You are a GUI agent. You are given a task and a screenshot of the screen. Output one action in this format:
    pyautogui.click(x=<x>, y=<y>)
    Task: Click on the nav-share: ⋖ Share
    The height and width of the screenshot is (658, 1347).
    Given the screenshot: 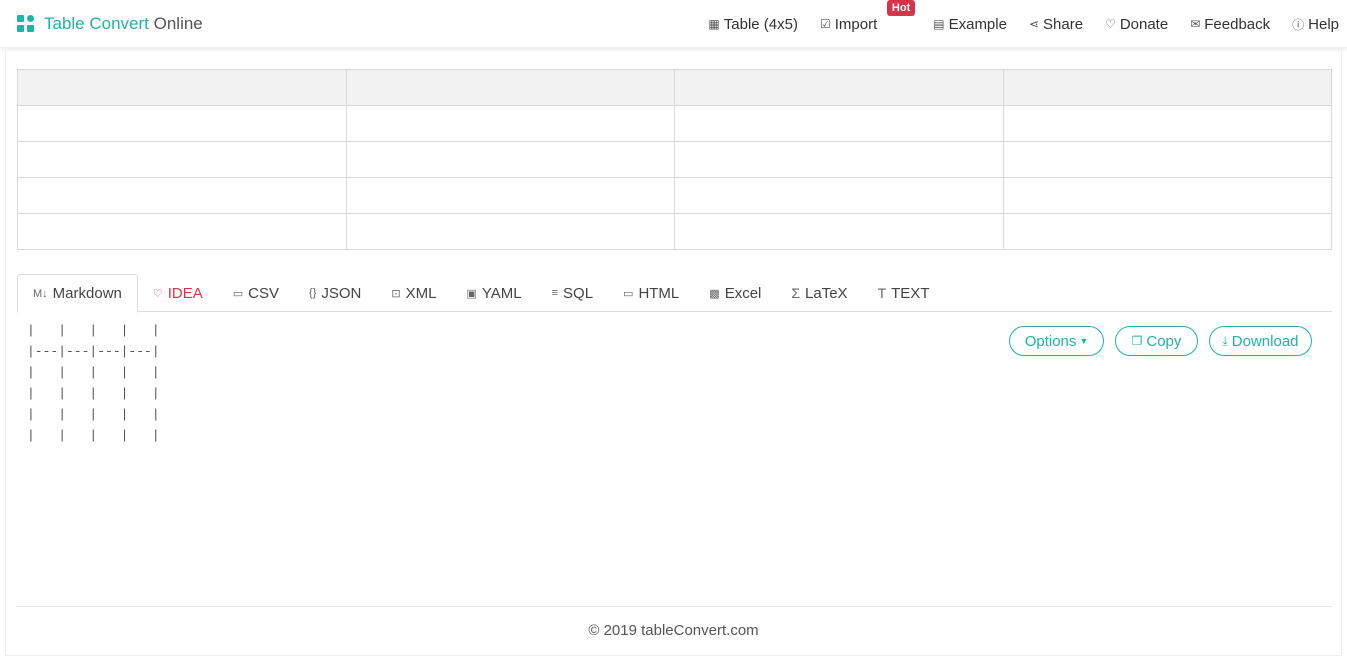 What is the action you would take?
    pyautogui.click(x=1056, y=24)
    